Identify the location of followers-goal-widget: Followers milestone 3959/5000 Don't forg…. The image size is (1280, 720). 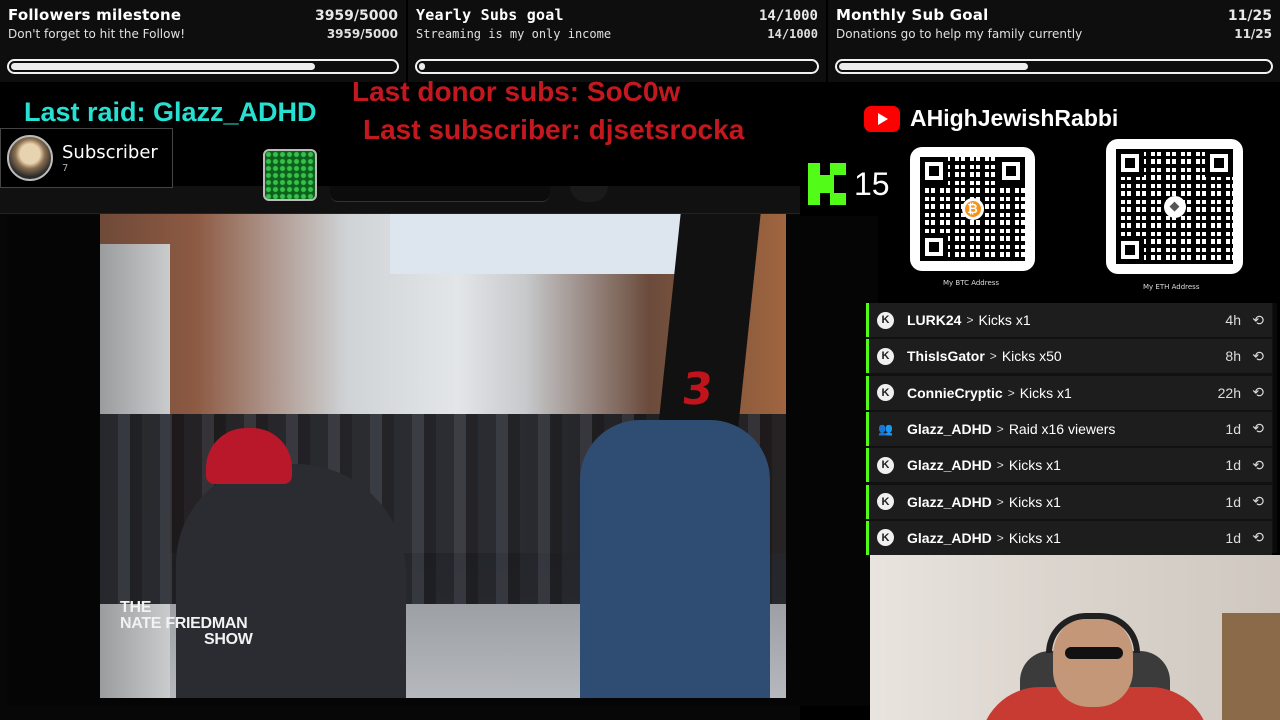
(203, 41).